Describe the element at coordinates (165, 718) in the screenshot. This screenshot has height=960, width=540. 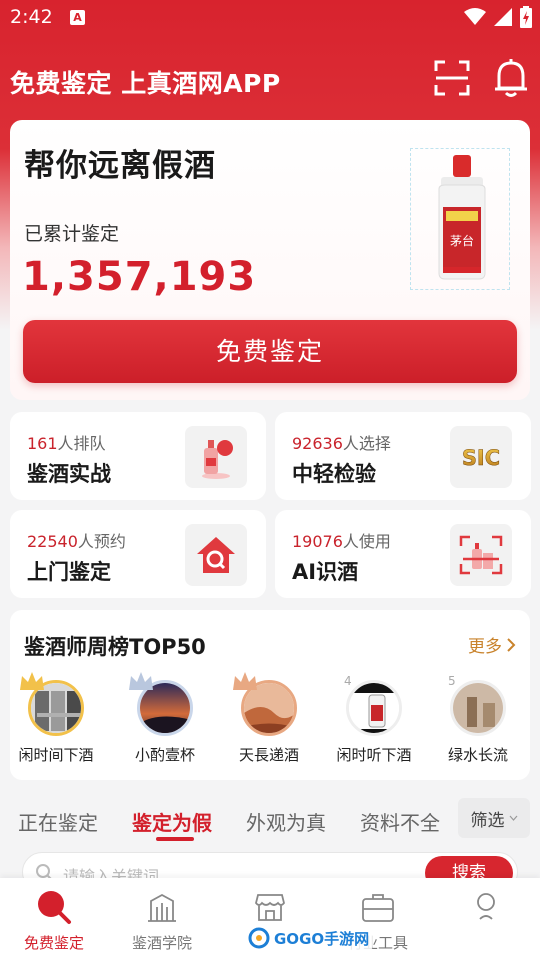
I see `judge-item: 小酌壹杯` at that location.